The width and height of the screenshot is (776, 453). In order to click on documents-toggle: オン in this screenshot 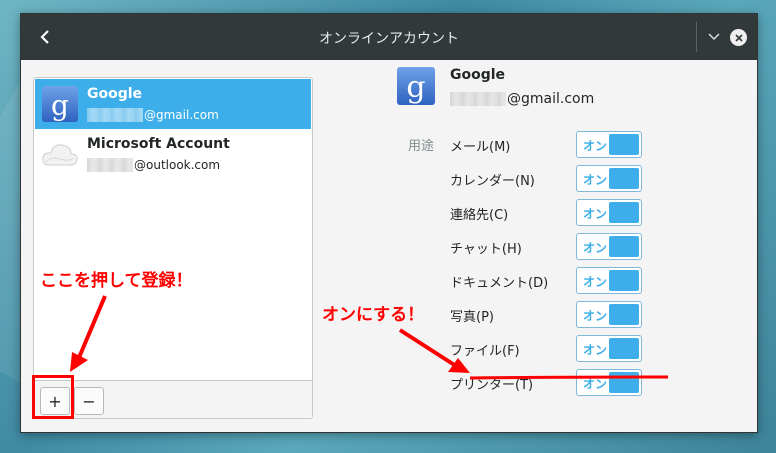, I will do `click(609, 280)`.